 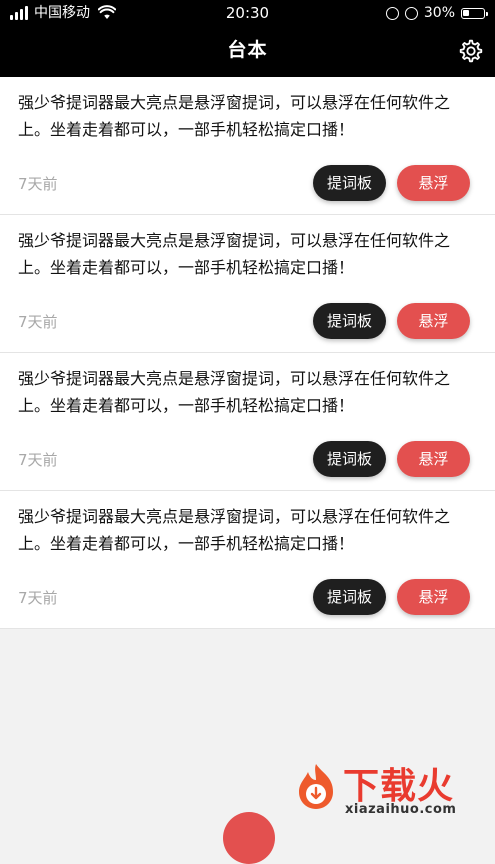 What do you see at coordinates (391, 790) in the screenshot?
I see `watermark: 下载火 xiazaihuo.com` at bounding box center [391, 790].